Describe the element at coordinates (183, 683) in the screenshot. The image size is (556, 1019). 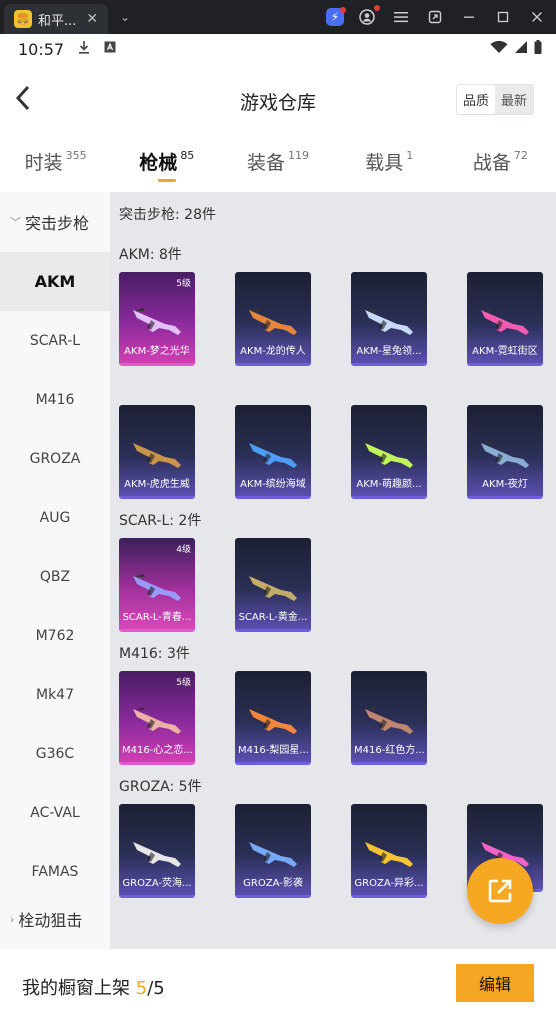
I see `skin-level-badge: 5级` at that location.